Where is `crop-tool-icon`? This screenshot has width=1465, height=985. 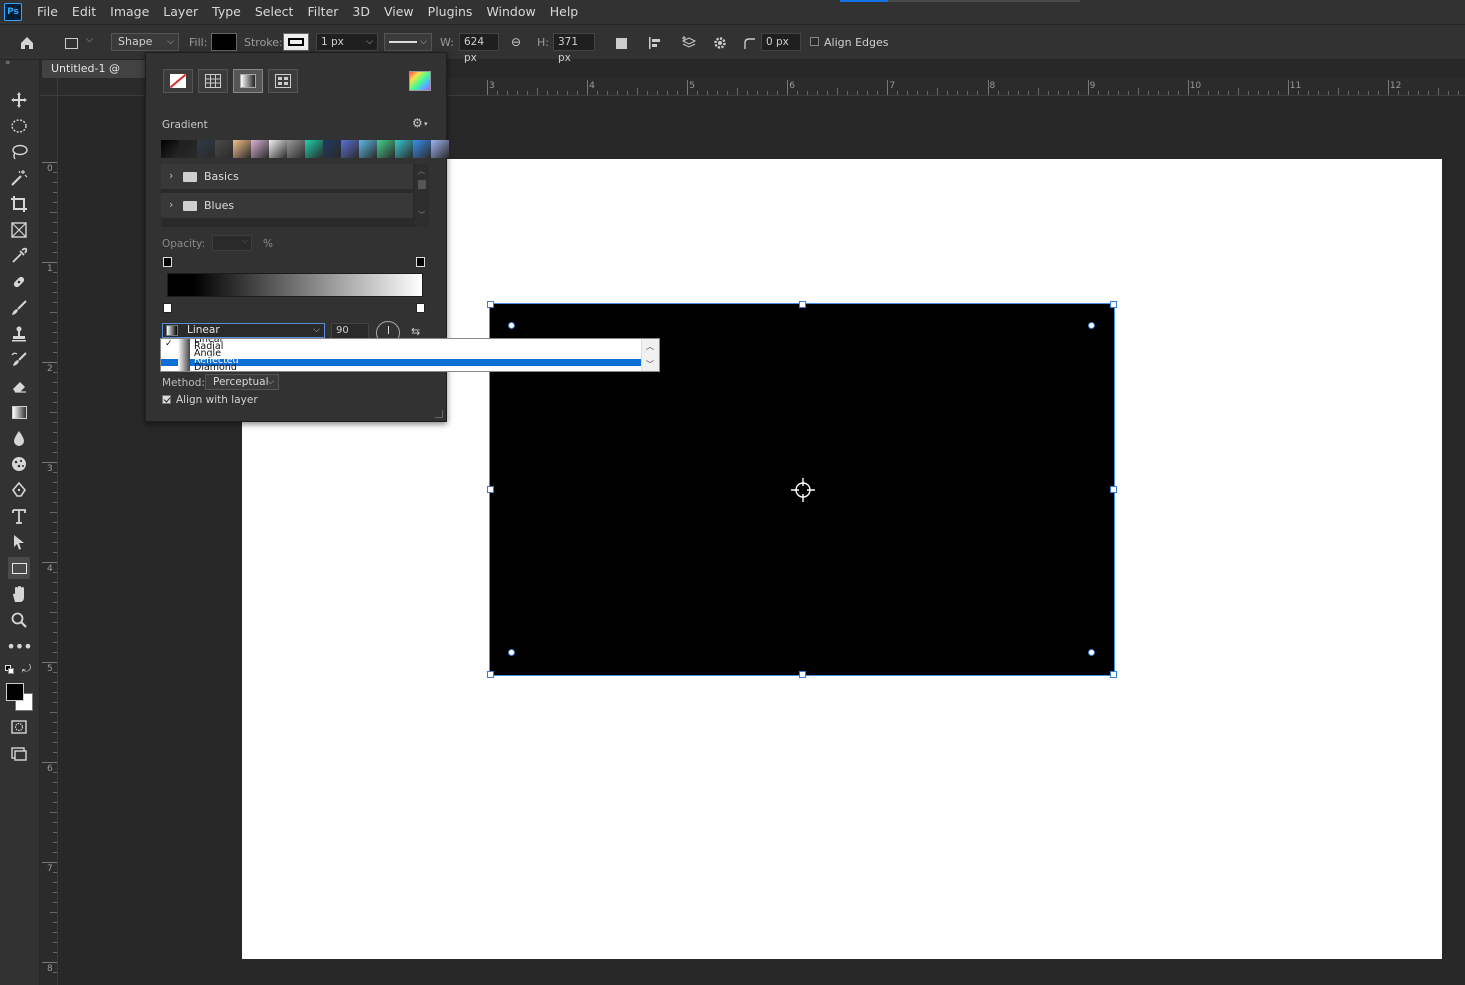 crop-tool-icon is located at coordinates (19, 204).